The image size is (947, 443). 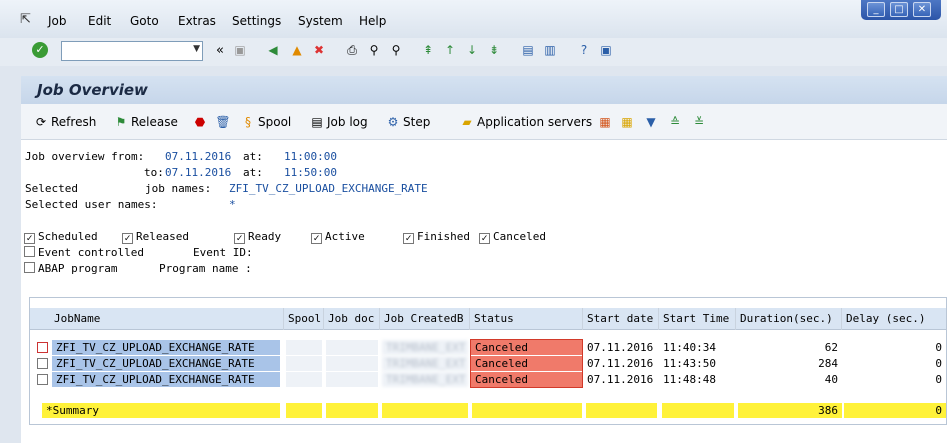 I want to click on filter-active: ✓ Active, so click(x=338, y=237).